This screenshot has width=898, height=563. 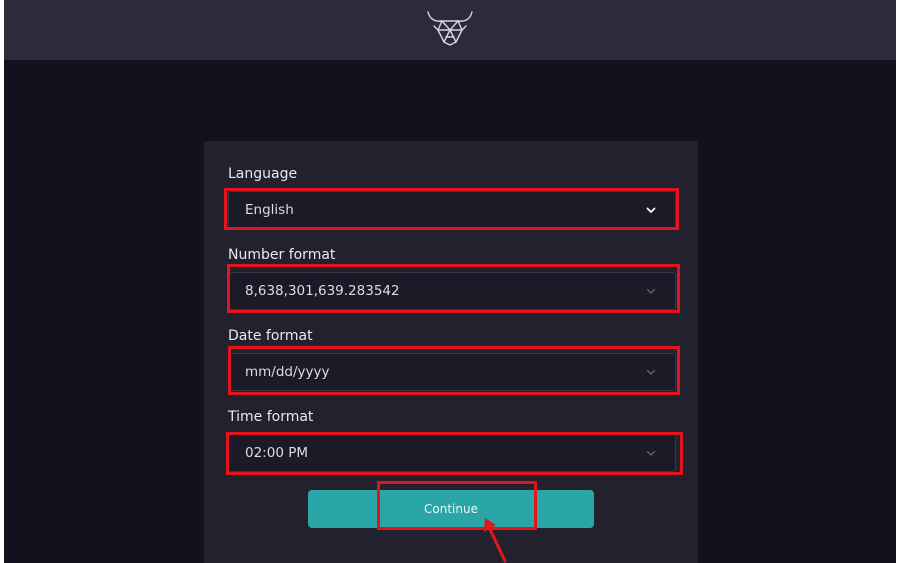 I want to click on date-format-value: mm/dd/yyyy, so click(x=287, y=372).